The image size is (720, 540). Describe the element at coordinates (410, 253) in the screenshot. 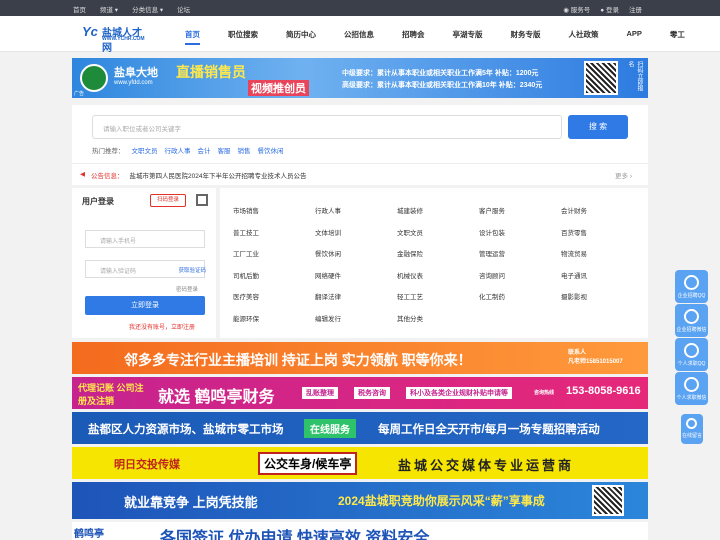

I see `category-link: 金融保险` at that location.